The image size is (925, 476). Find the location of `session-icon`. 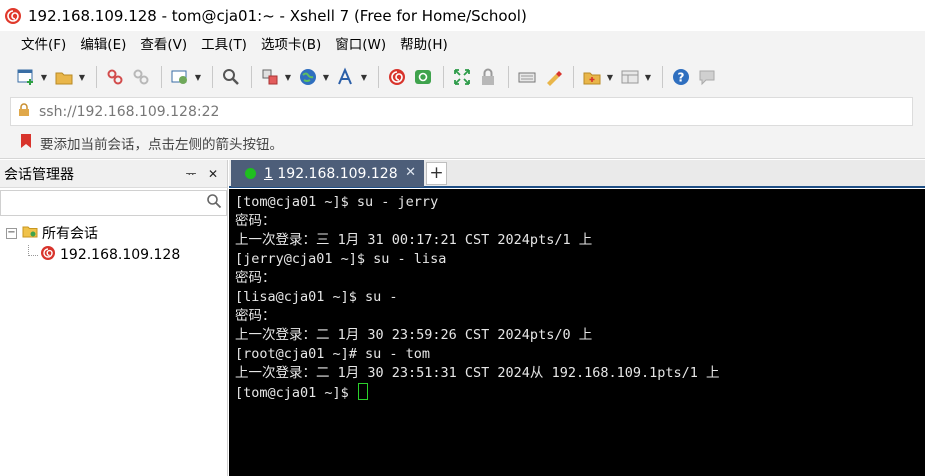

session-icon is located at coordinates (48, 255).